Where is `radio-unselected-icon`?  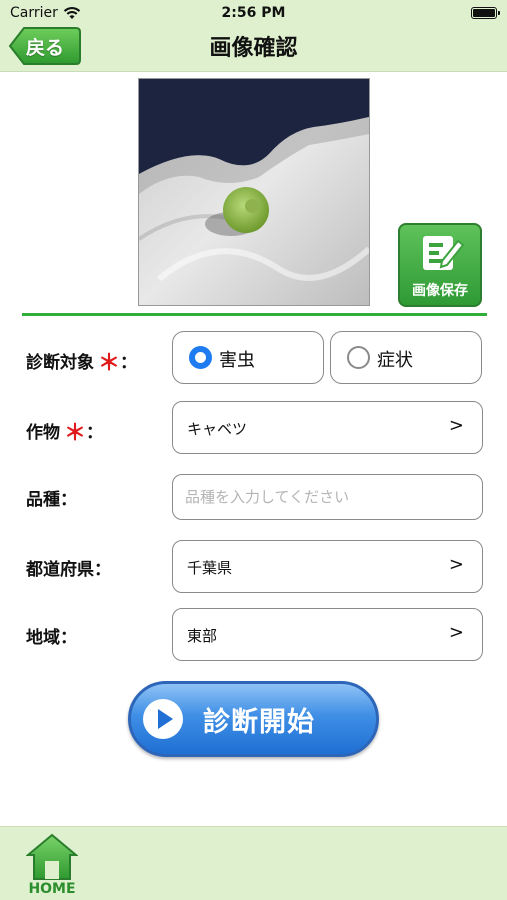
radio-unselected-icon is located at coordinates (358, 357).